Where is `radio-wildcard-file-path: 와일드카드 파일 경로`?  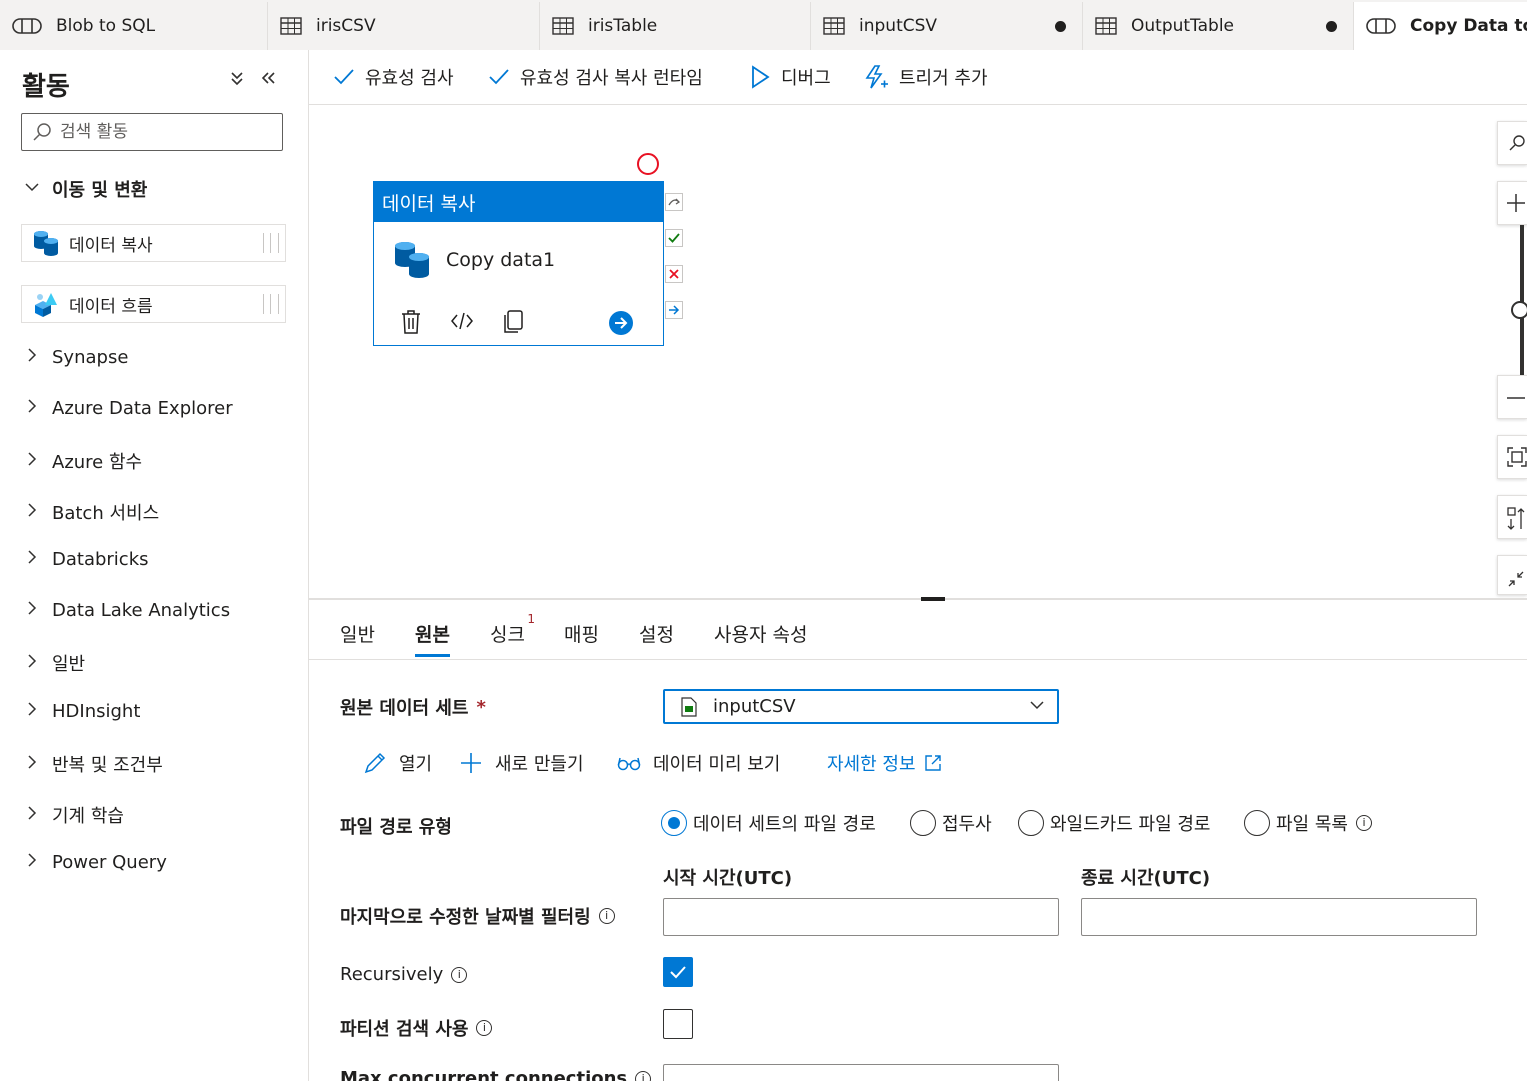
radio-wildcard-file-path: 와일드카드 파일 경로 is located at coordinates (1114, 823).